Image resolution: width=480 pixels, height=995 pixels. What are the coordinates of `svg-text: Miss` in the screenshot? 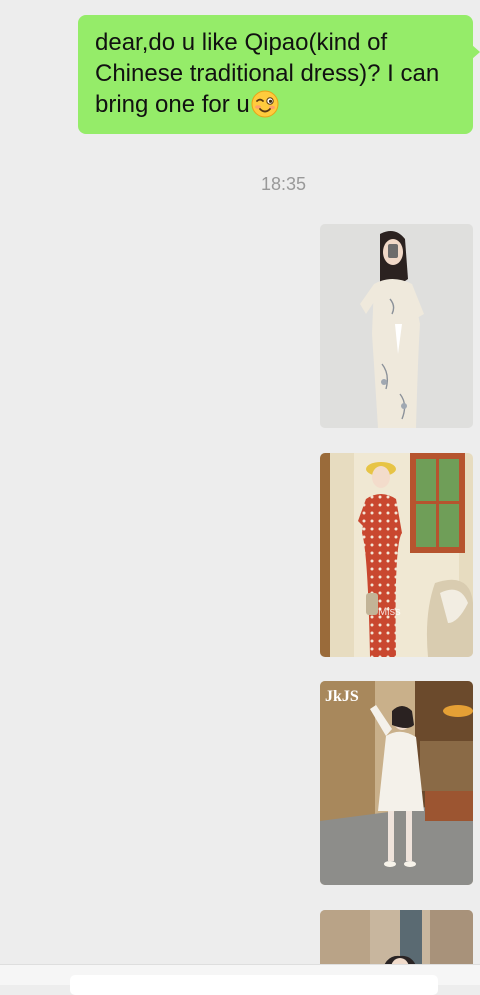 It's located at (389, 612).